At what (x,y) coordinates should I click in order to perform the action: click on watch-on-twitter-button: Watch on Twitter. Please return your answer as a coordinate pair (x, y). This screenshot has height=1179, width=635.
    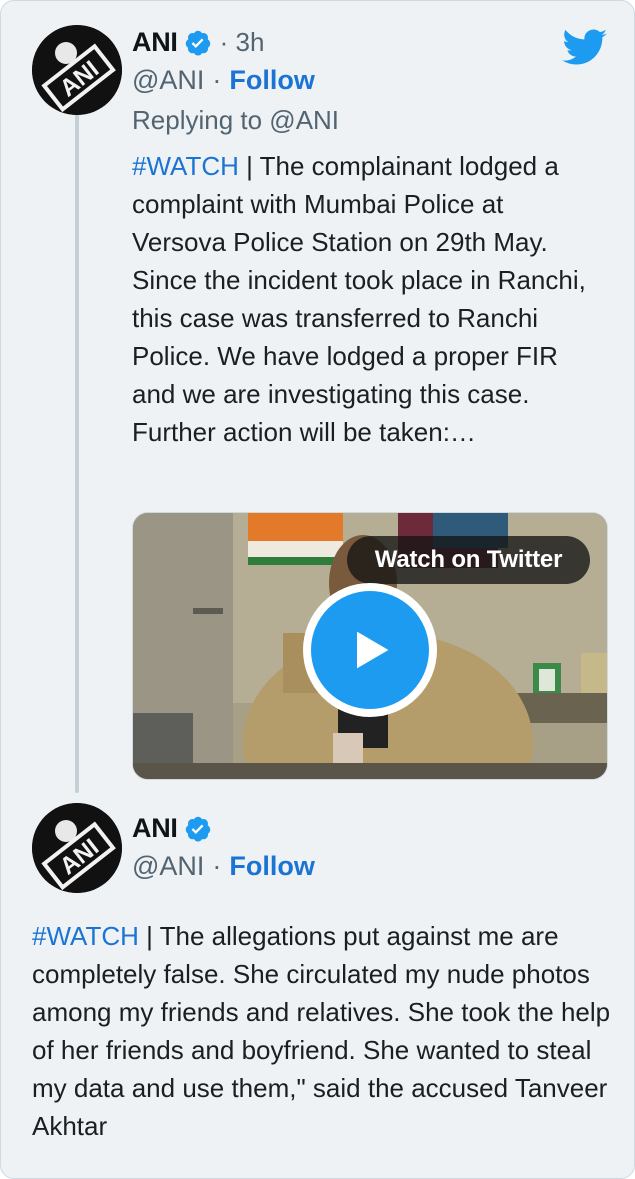
    Looking at the image, I should click on (468, 560).